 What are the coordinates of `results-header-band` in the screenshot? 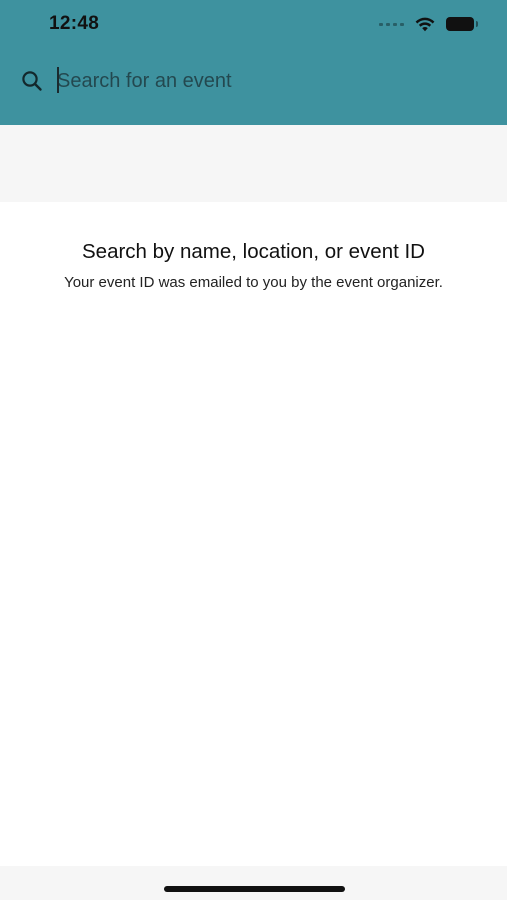 It's located at (253, 163).